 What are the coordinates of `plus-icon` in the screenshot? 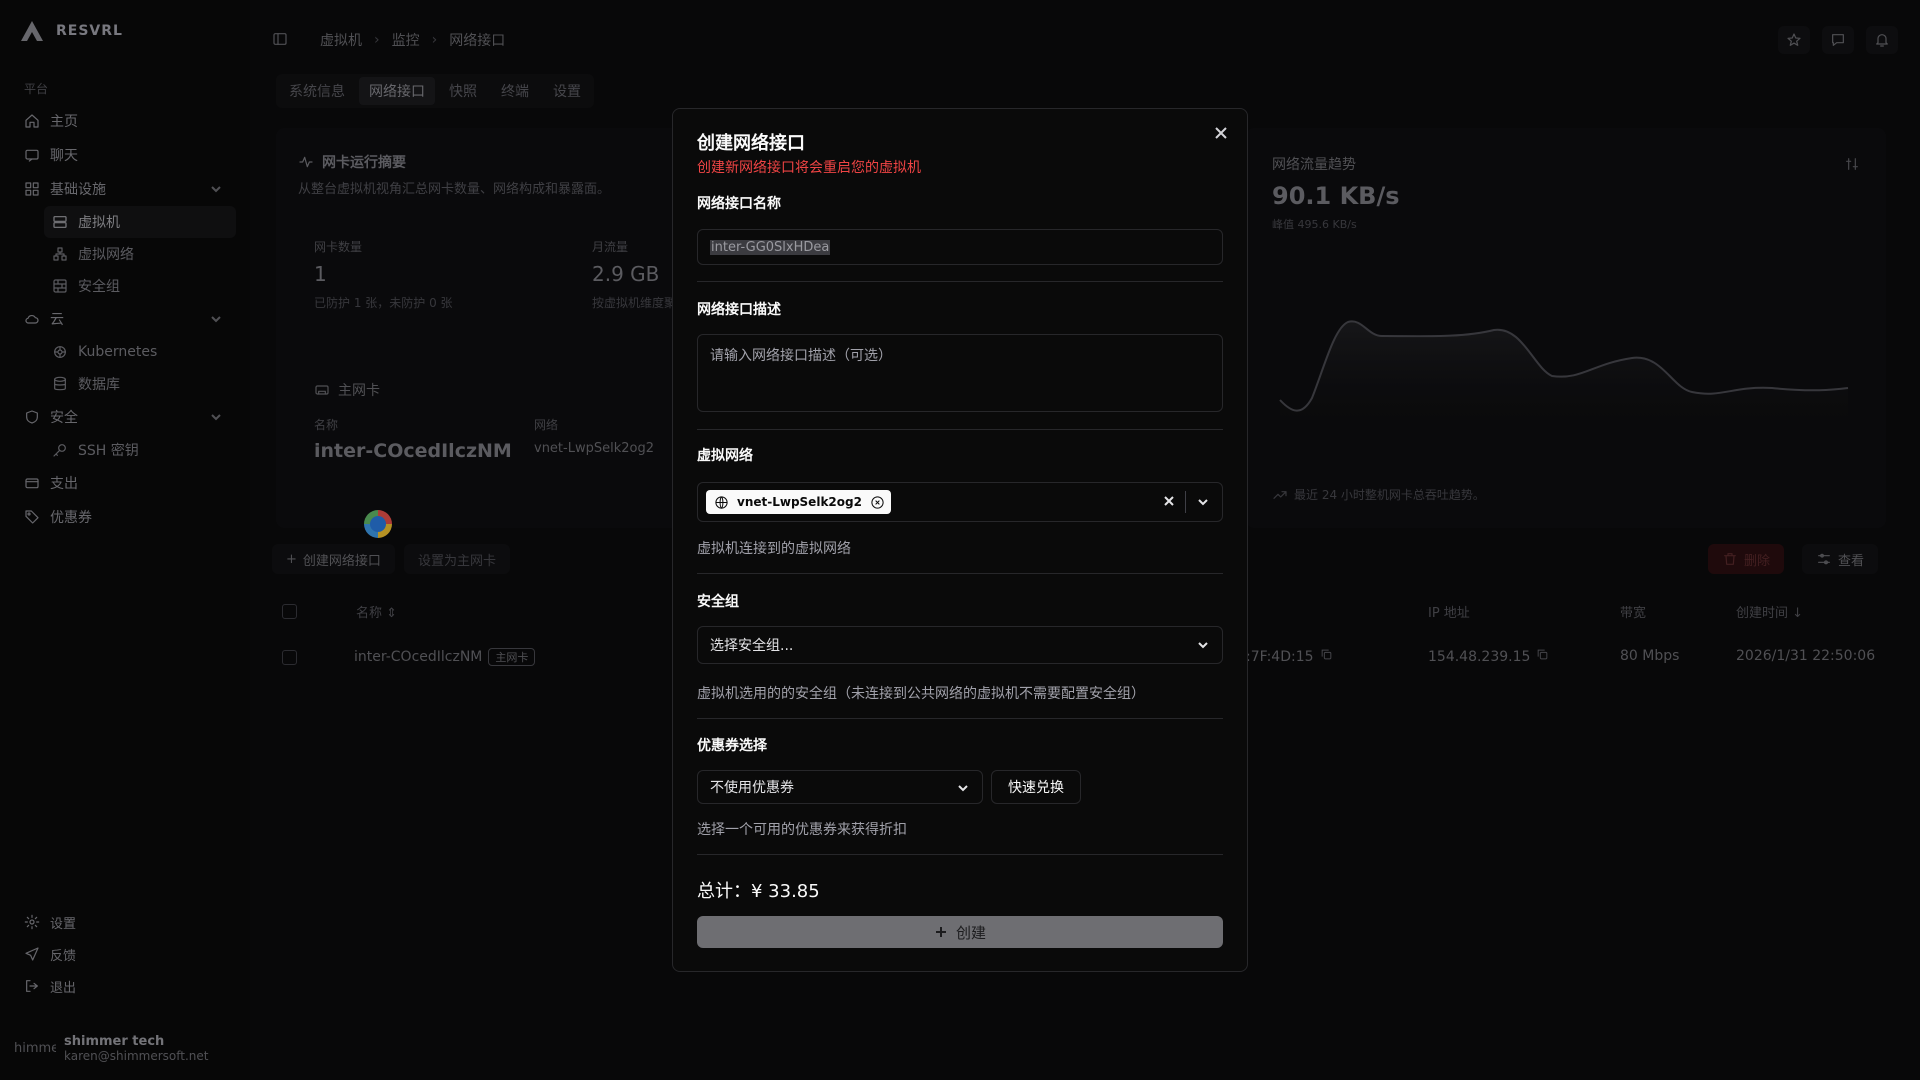 It's located at (940, 932).